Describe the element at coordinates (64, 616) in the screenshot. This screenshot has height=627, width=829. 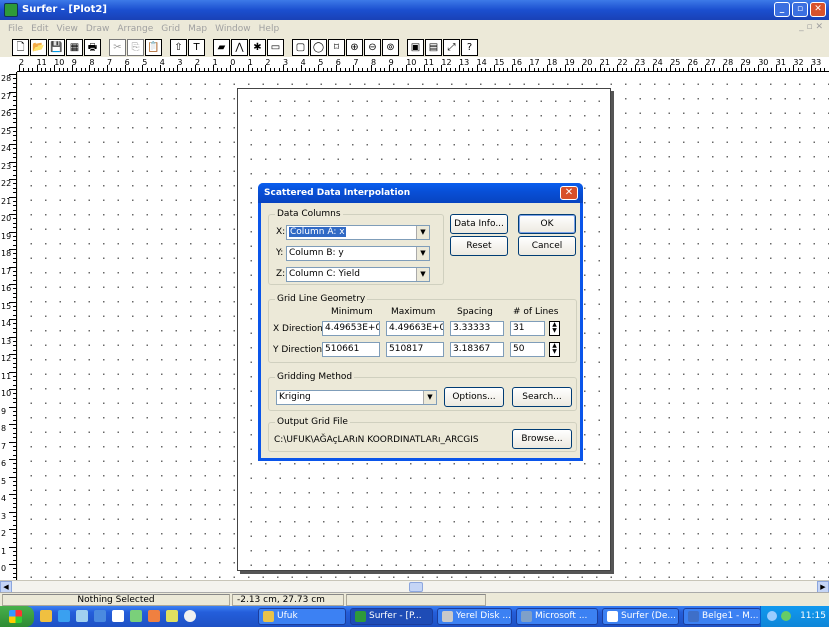
I see `browser-icon` at that location.